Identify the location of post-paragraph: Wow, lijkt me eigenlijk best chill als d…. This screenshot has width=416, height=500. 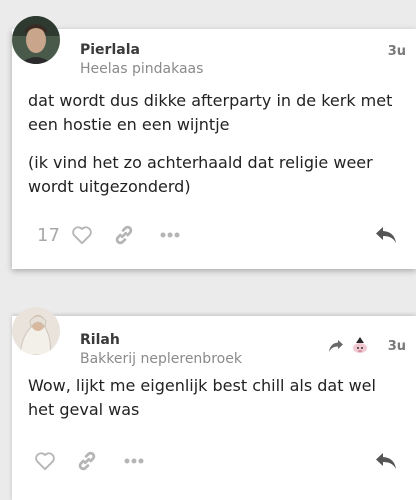
(202, 397).